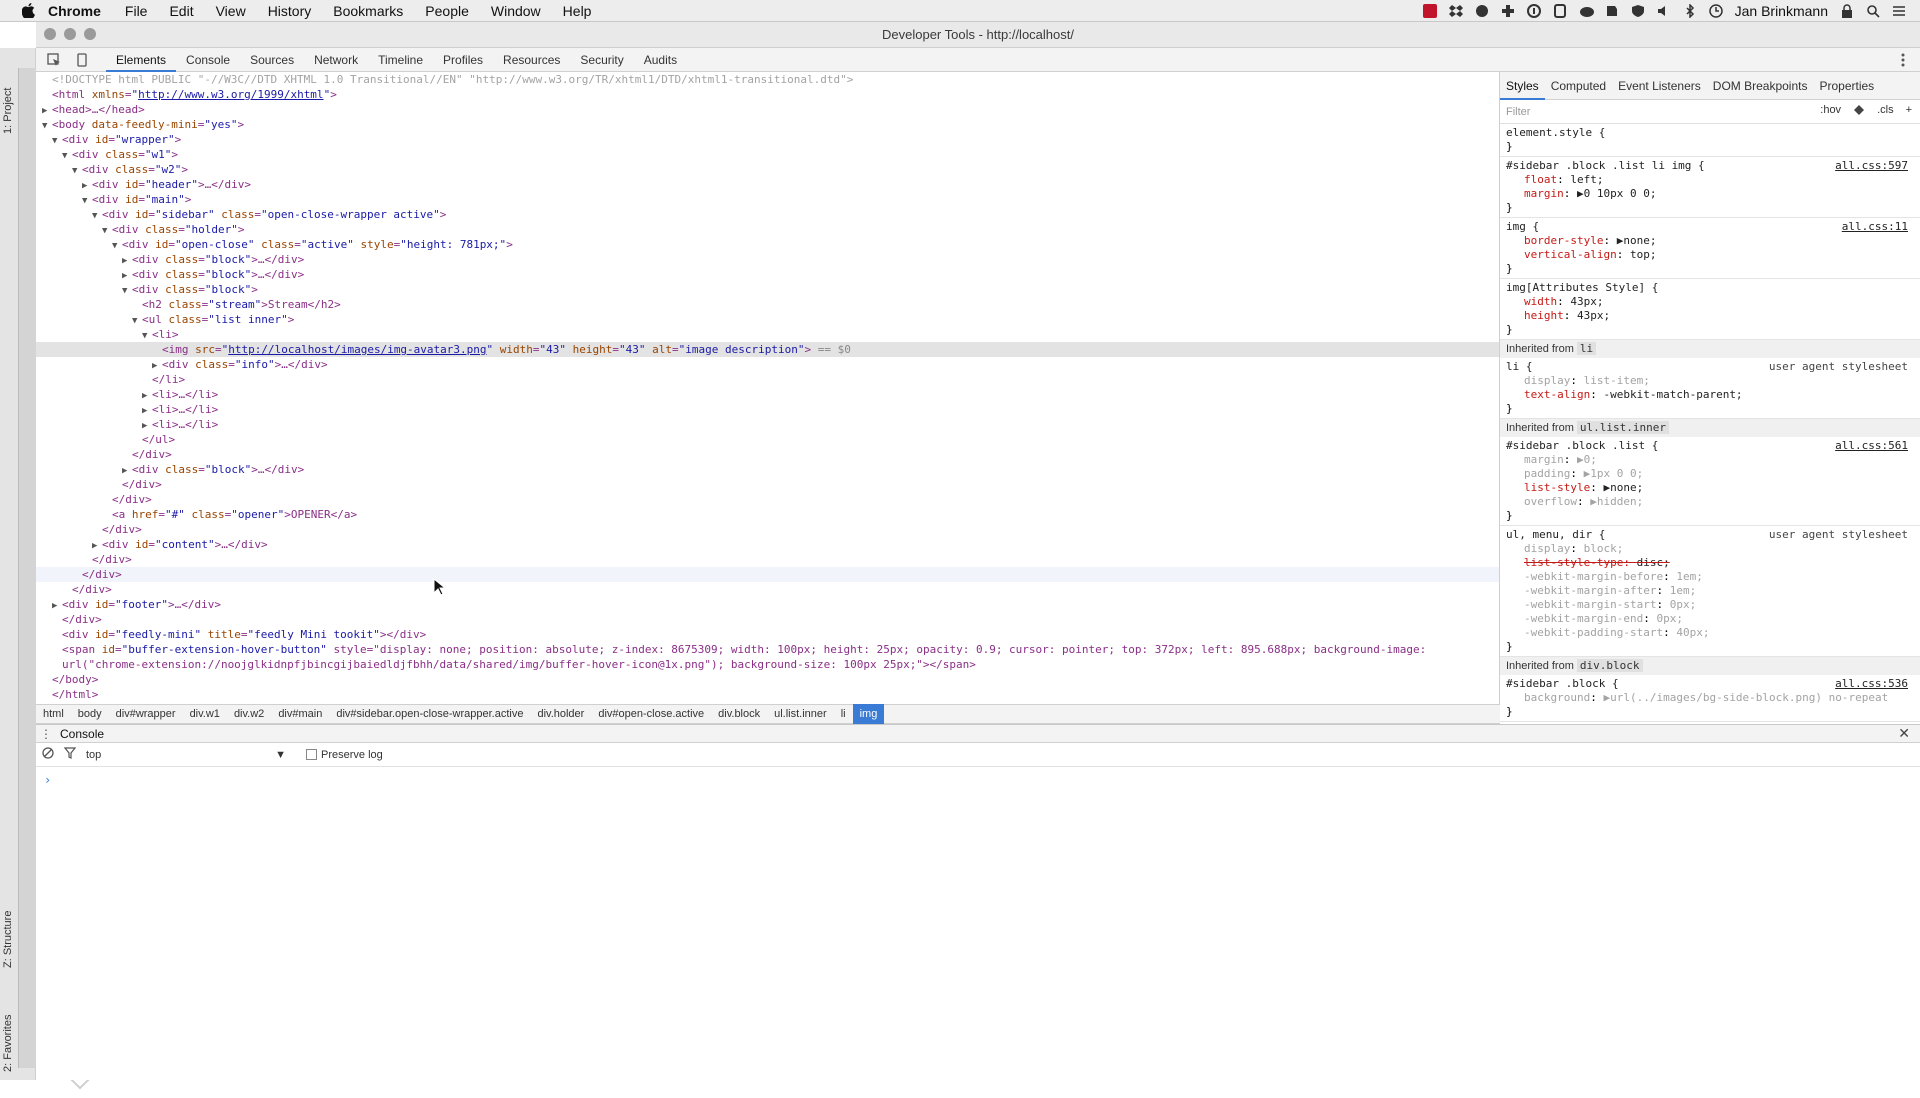  Describe the element at coordinates (767, 169) in the screenshot. I see `dom-node: ▼ <div class="w2">` at that location.